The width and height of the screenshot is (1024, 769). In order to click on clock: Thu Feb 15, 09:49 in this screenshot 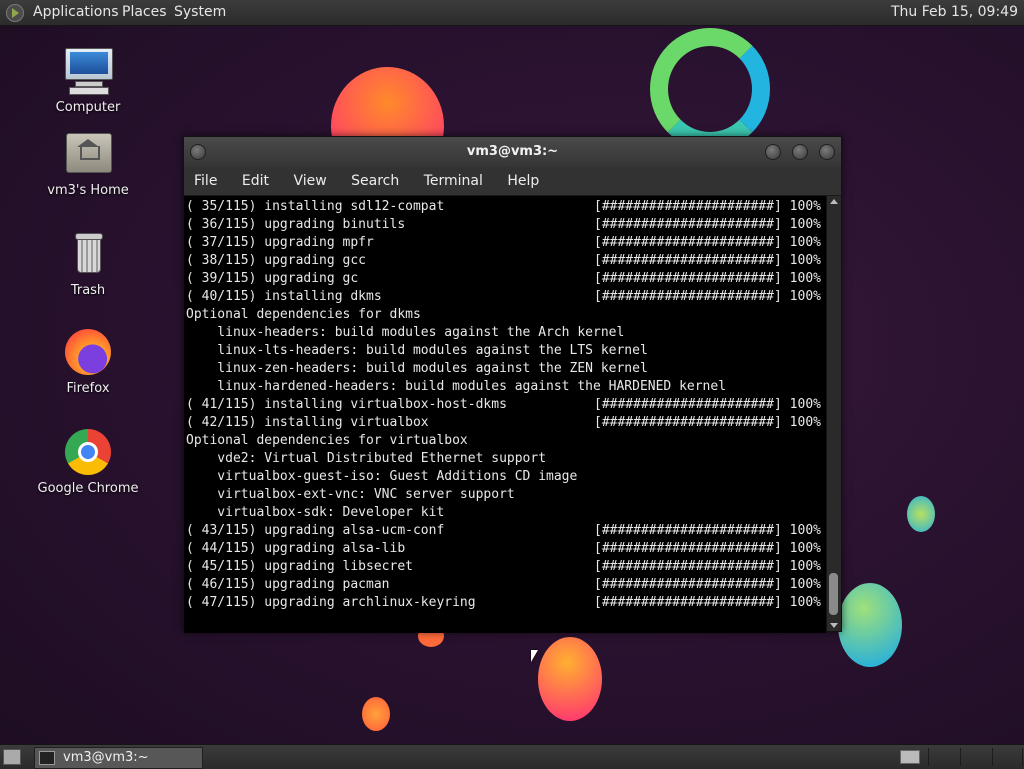, I will do `click(954, 12)`.